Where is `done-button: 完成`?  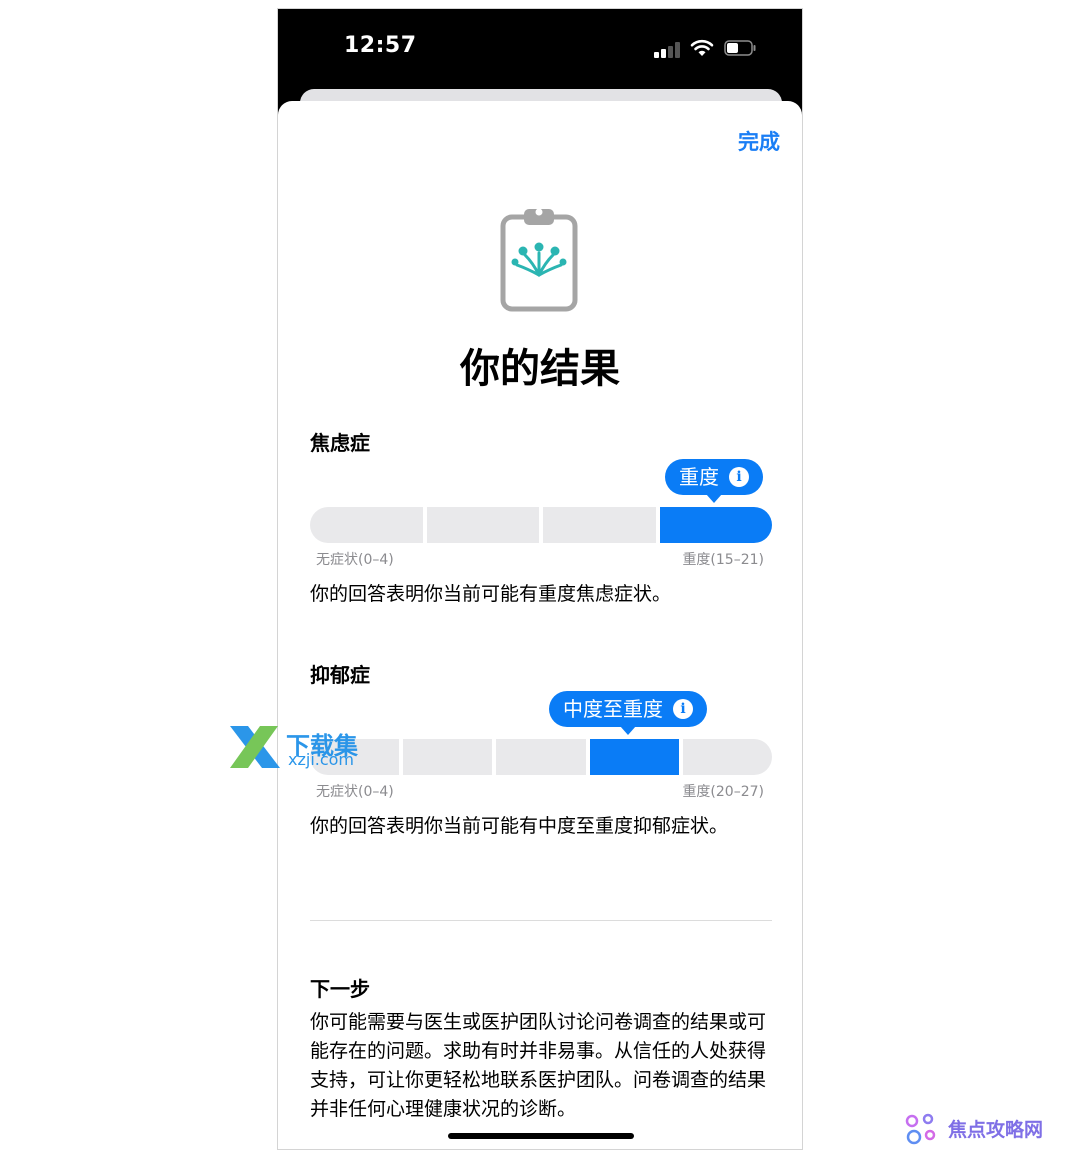
done-button: 完成 is located at coordinates (759, 141).